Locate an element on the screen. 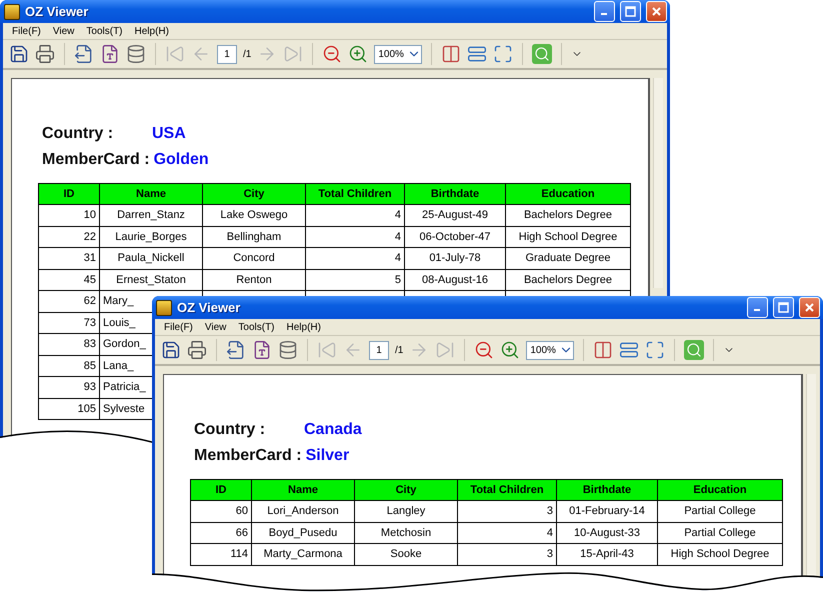 The height and width of the screenshot is (603, 823). table-cell: Ernest_Staton is located at coordinates (151, 279).